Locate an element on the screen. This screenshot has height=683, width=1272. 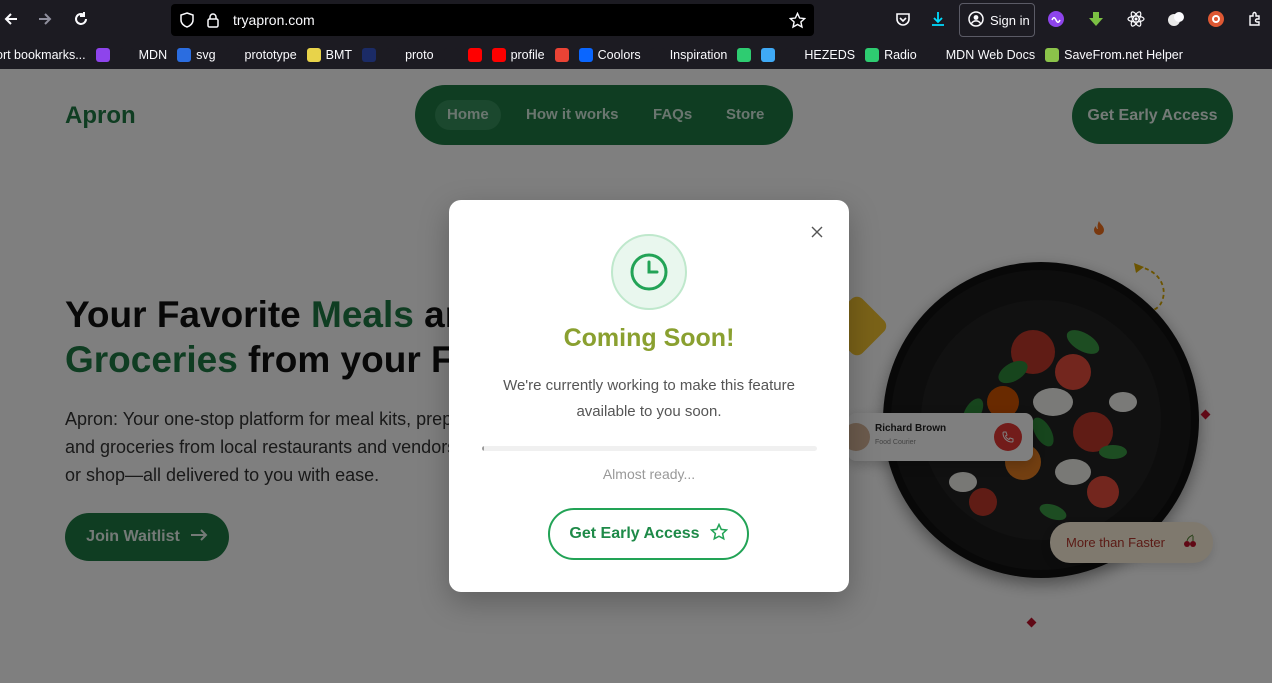
lock-icon is located at coordinates (213, 22).